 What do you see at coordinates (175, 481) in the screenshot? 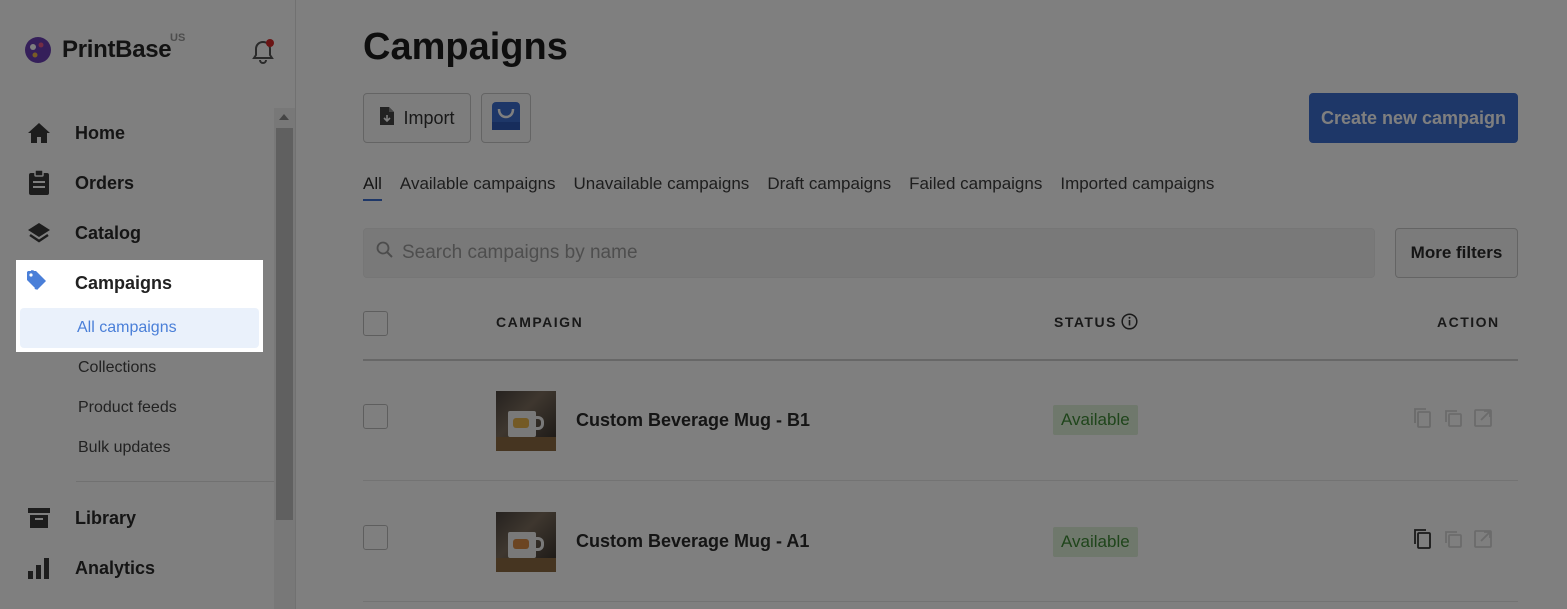
I see `sidebar-divider` at bounding box center [175, 481].